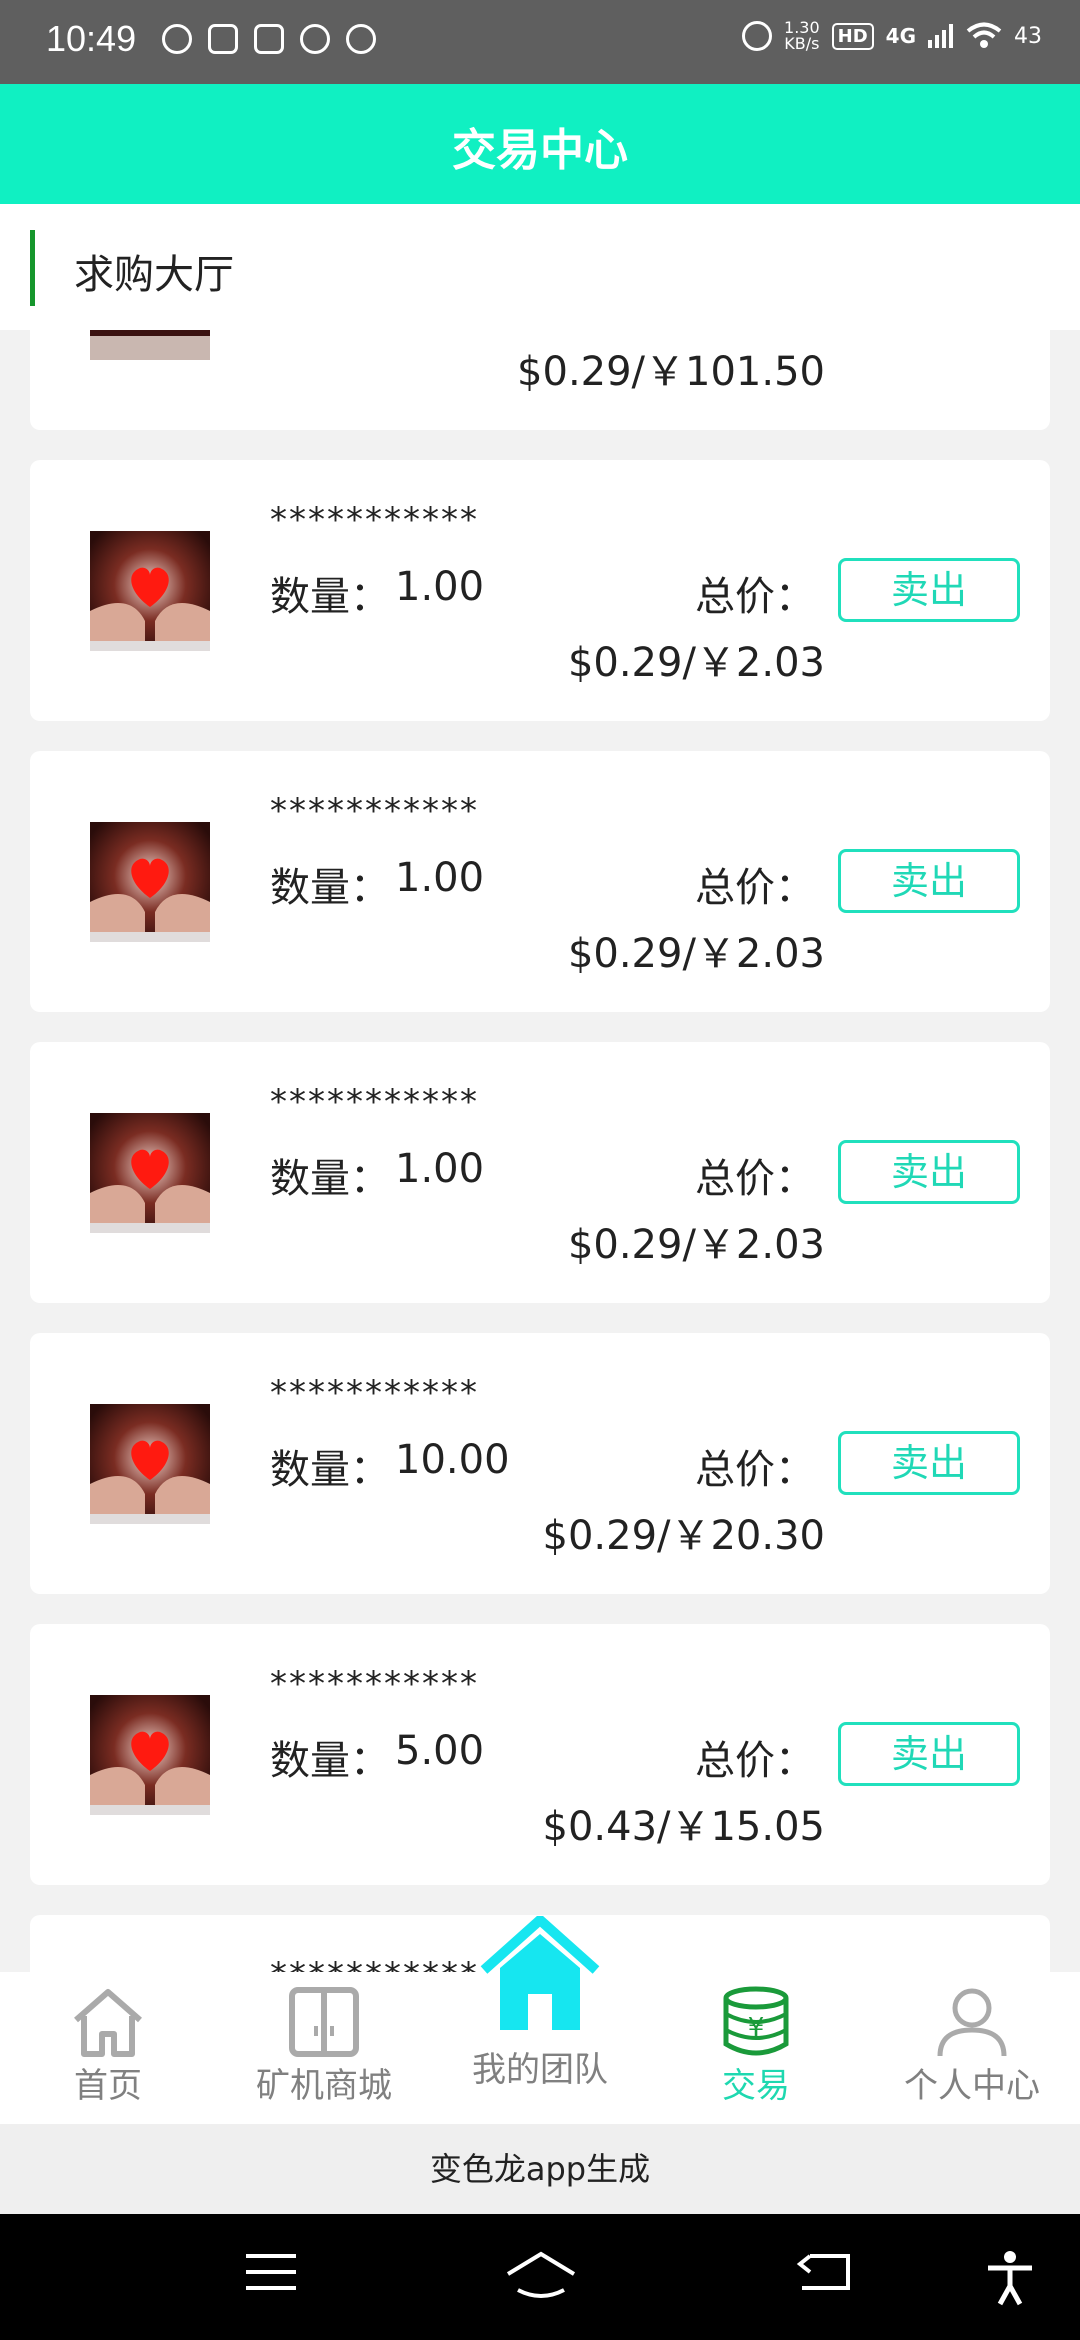 The width and height of the screenshot is (1080, 2340). I want to click on status-right: 1.30 KB/s HD 4G 43, so click(892, 36).